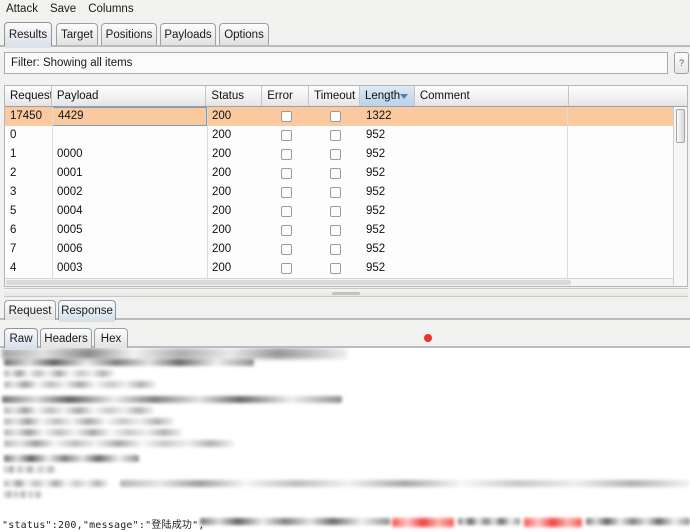 The width and height of the screenshot is (690, 532). I want to click on tab-request: Request, so click(30, 310).